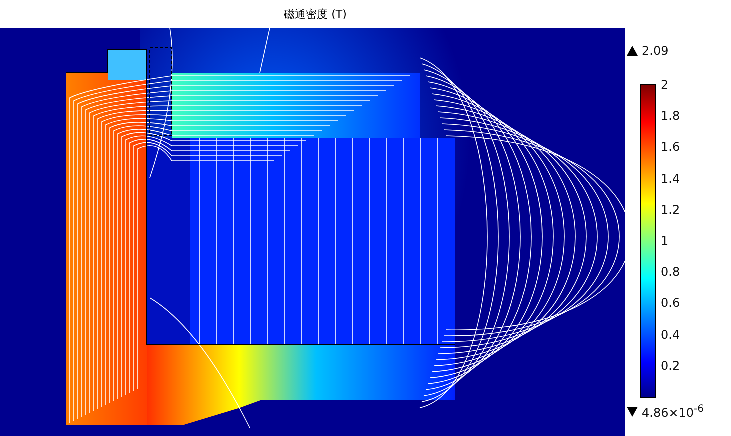 The image size is (731, 436). I want to click on scale-label: 1.2, so click(670, 210).